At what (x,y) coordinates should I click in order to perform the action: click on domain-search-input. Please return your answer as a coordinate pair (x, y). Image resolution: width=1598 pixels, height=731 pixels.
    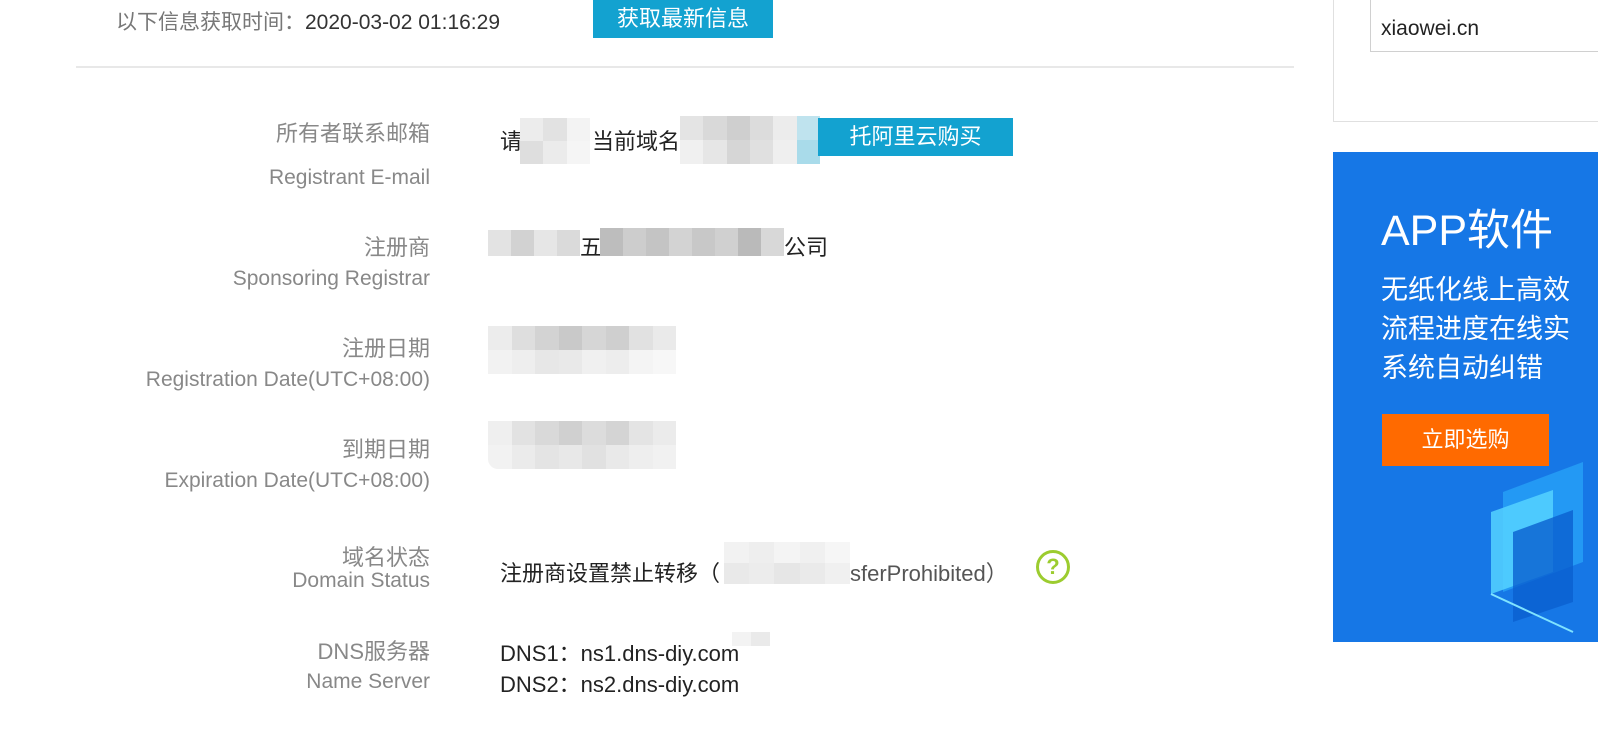
    Looking at the image, I should click on (1484, 26).